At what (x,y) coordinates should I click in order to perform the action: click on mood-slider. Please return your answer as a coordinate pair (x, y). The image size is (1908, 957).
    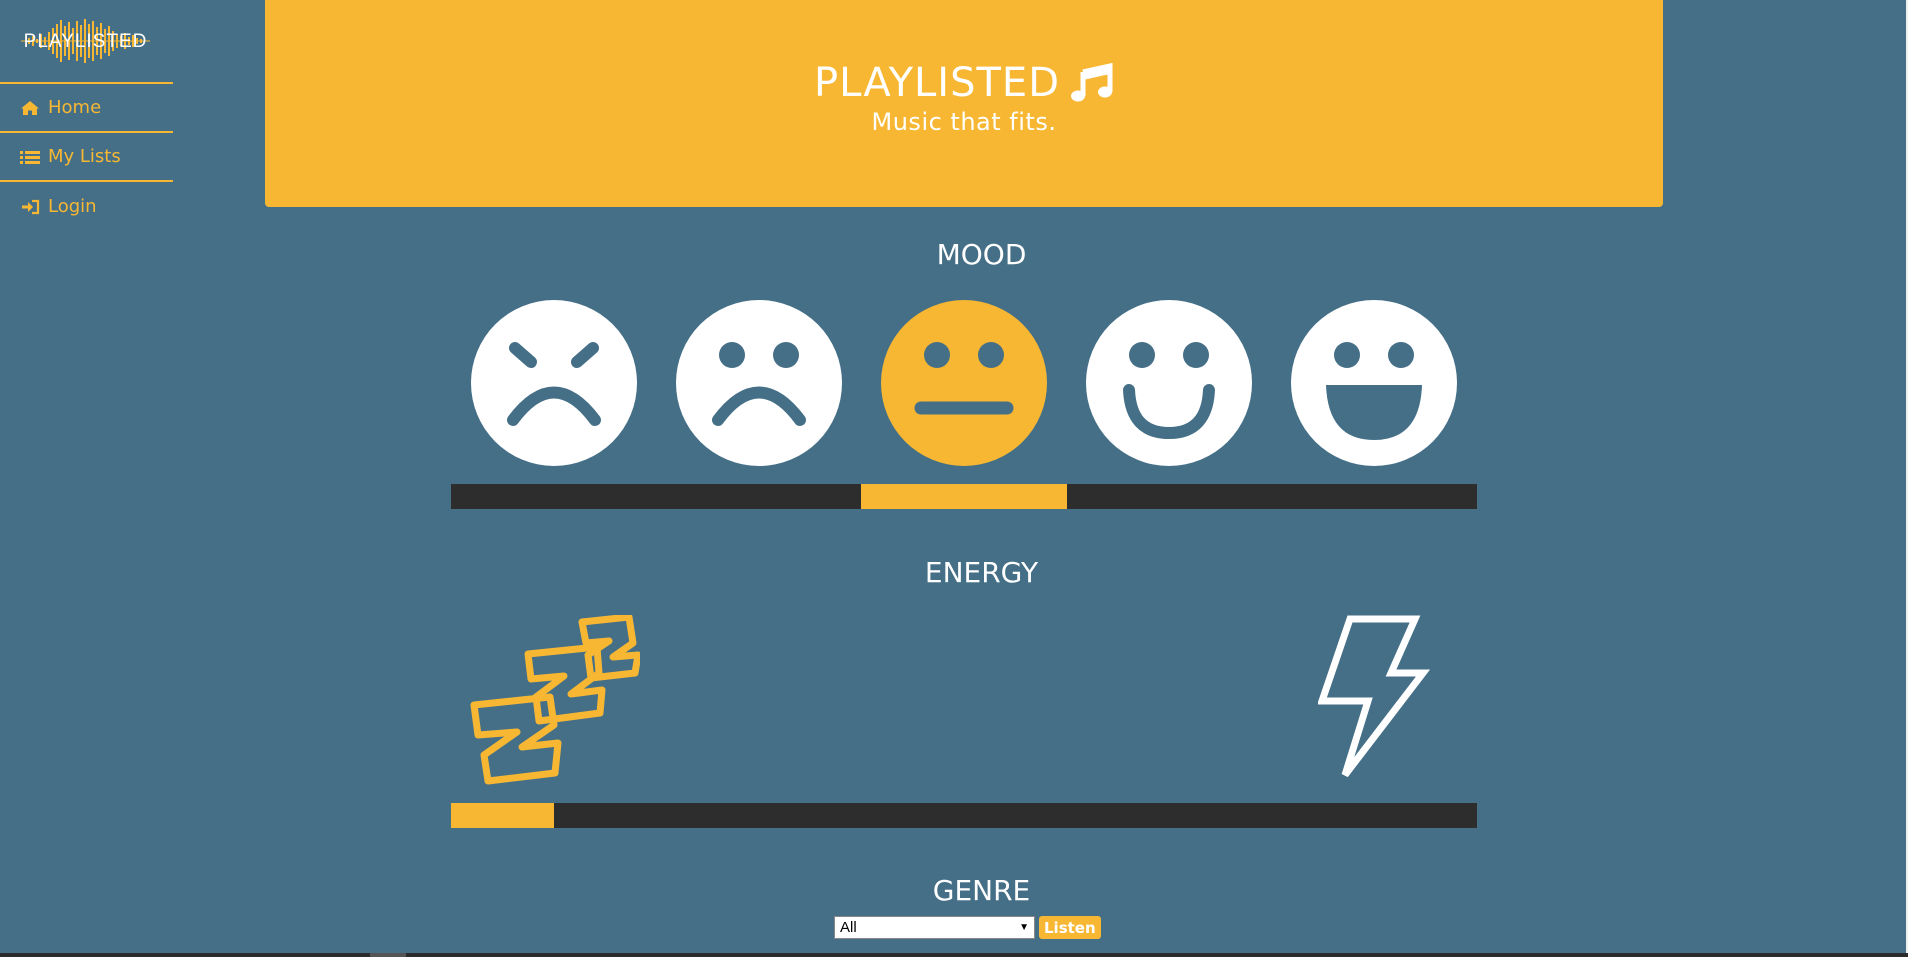
    Looking at the image, I should click on (964, 496).